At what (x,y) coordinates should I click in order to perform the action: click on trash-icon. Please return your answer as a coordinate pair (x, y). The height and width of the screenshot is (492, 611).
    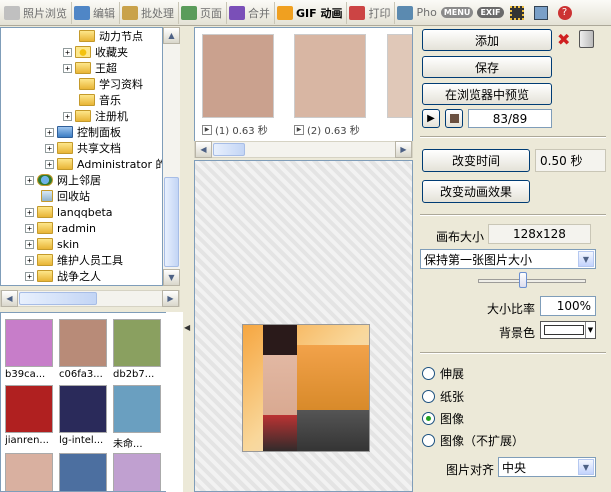
    Looking at the image, I should click on (586, 39).